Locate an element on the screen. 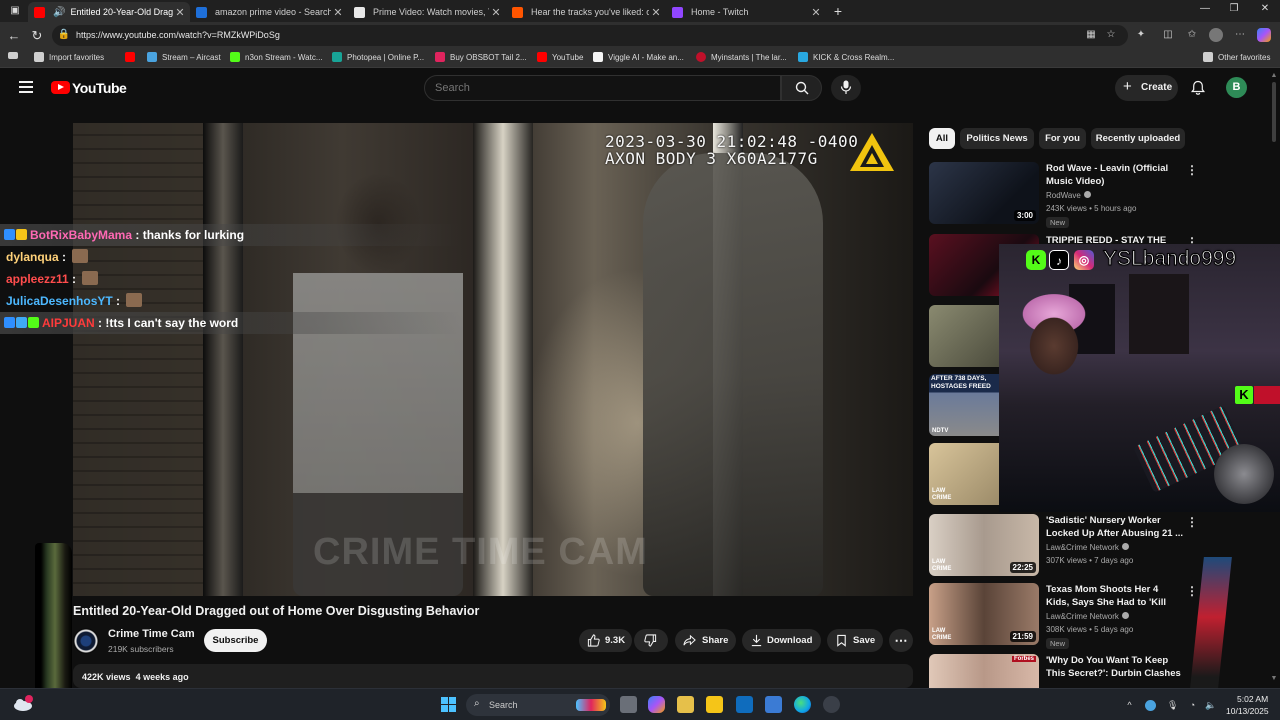 The image size is (1280, 720). bookmark-menu-icon is located at coordinates (15, 55).